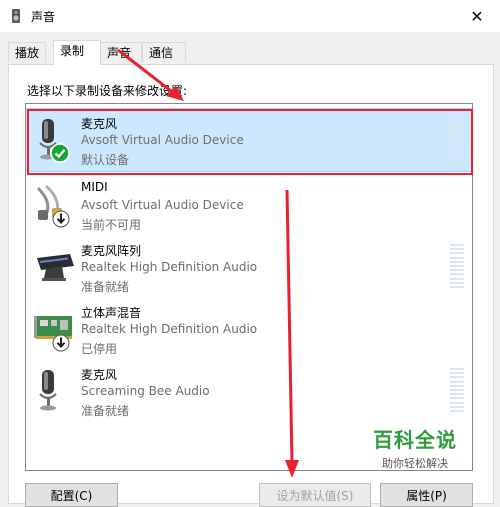 This screenshot has height=507, width=500. I want to click on microphone-icon, so click(48, 390).